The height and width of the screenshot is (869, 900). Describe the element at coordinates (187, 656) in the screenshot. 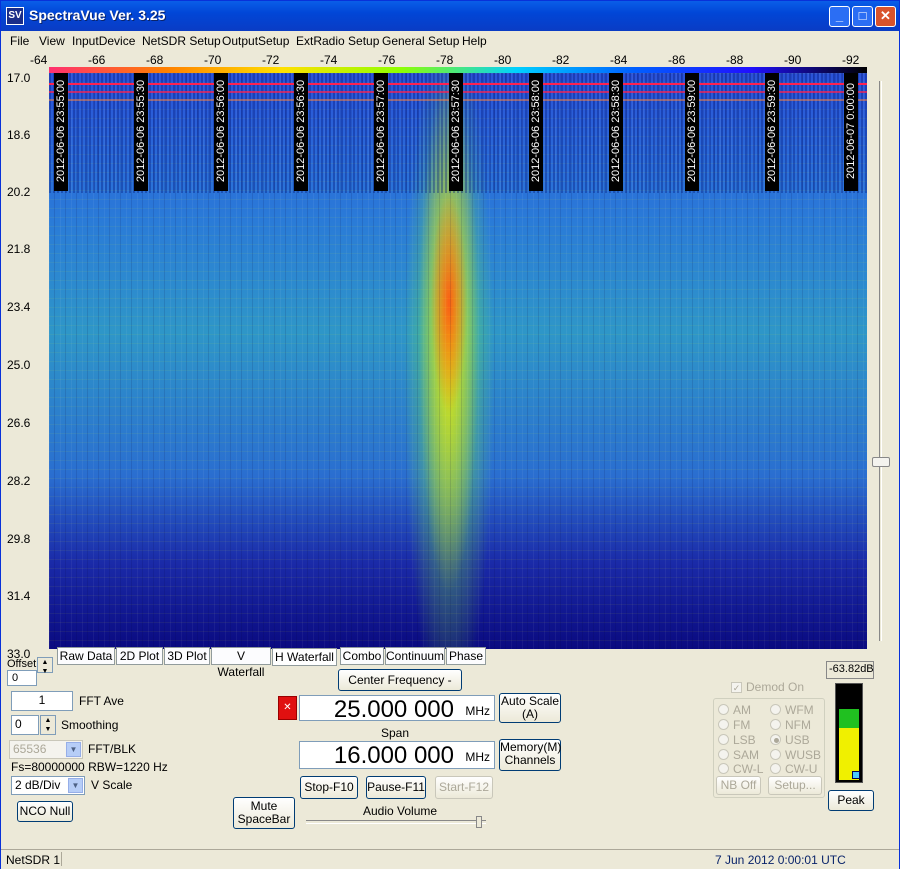

I see `tab-3d-plot: 3D Plot` at that location.